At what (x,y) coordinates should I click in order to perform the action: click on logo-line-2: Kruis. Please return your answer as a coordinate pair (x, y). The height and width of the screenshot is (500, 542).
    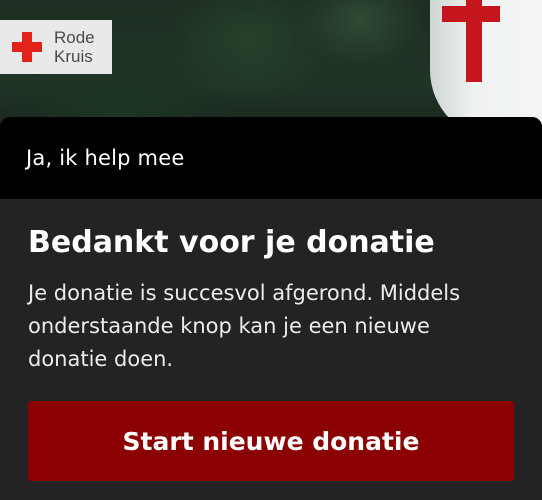
    Looking at the image, I should click on (73, 56).